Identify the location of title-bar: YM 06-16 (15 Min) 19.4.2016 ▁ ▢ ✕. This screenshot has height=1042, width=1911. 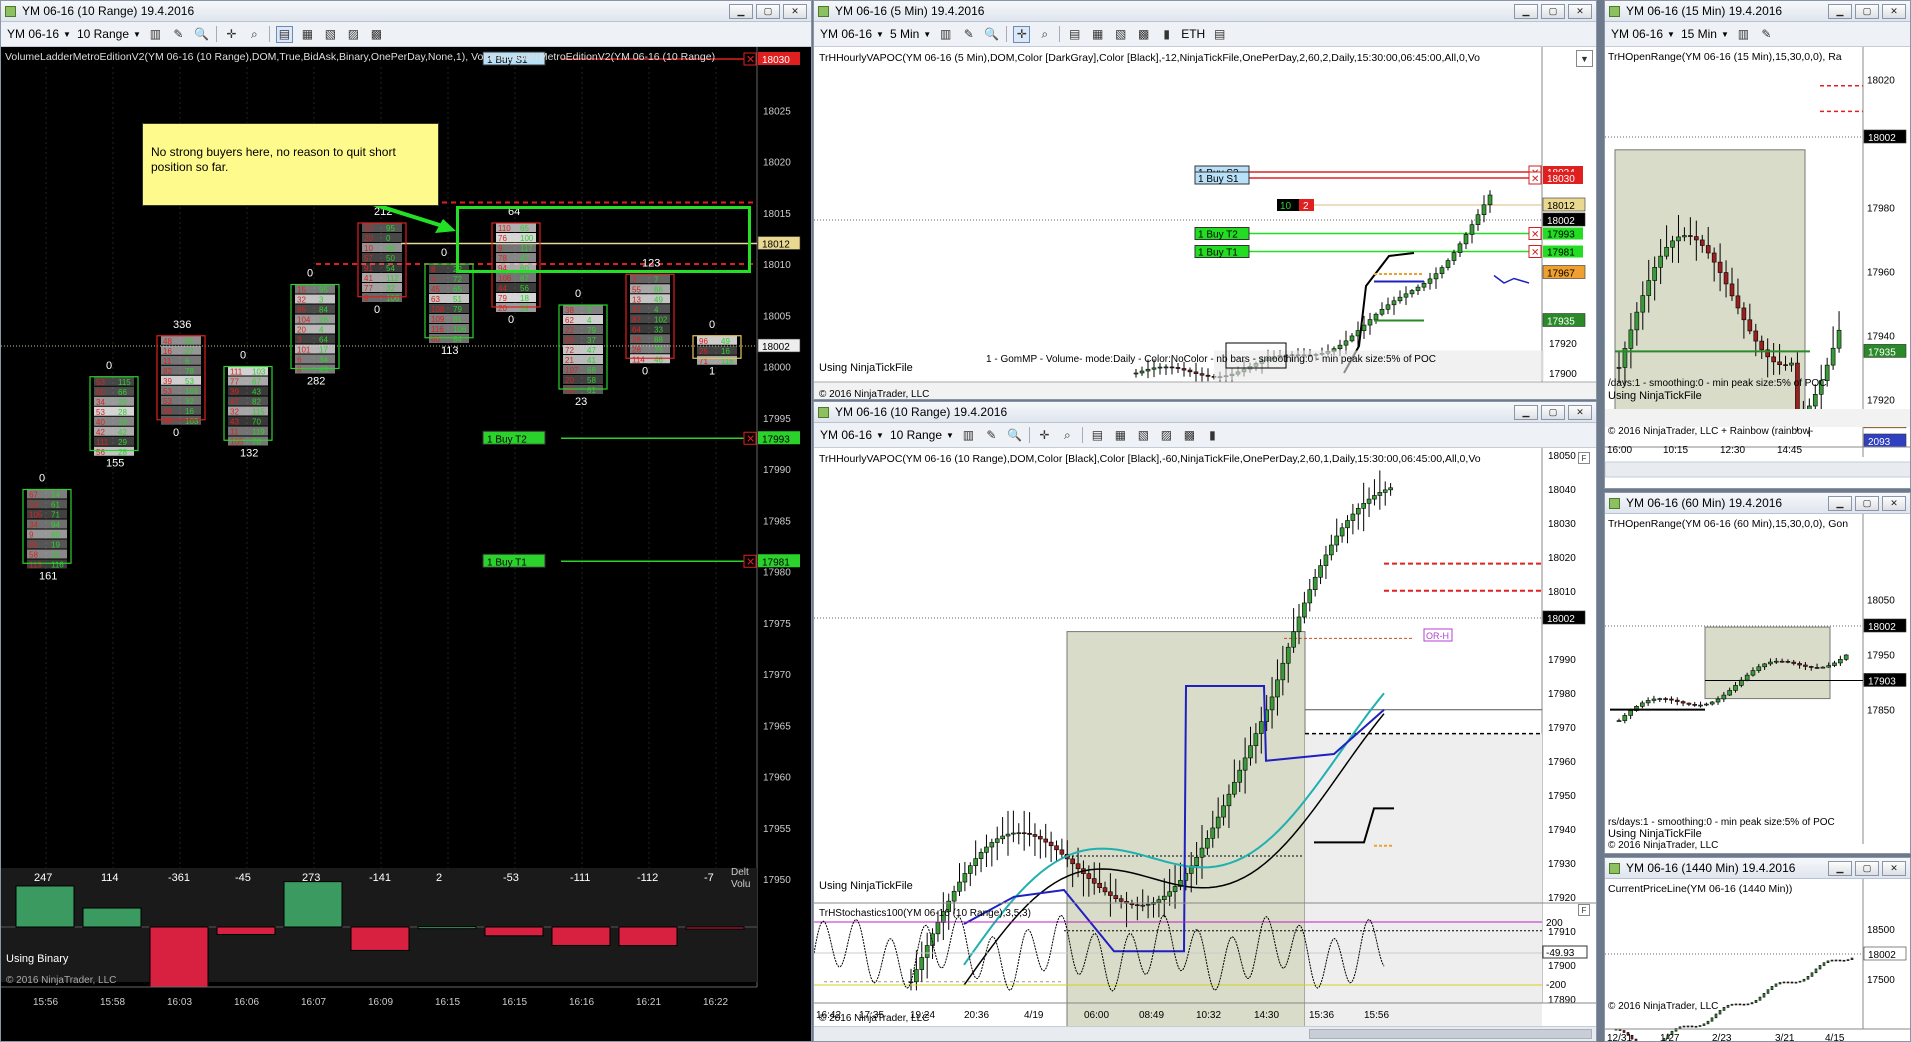
(1757, 11).